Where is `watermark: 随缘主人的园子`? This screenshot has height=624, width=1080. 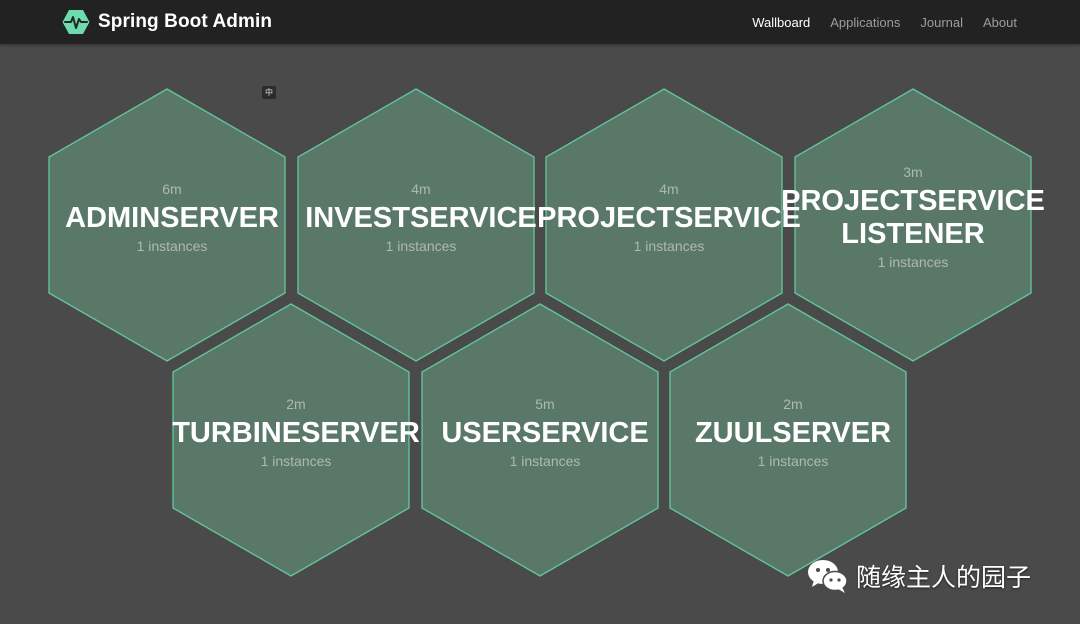 watermark: 随缘主人的园子 is located at coordinates (918, 576).